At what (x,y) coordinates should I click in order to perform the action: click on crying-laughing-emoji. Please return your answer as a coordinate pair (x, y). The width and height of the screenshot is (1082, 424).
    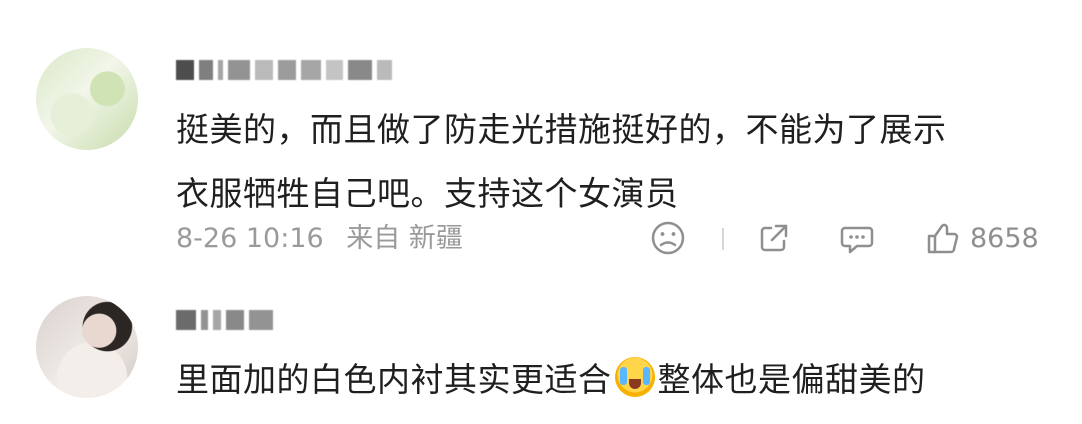
    Looking at the image, I should click on (634, 377).